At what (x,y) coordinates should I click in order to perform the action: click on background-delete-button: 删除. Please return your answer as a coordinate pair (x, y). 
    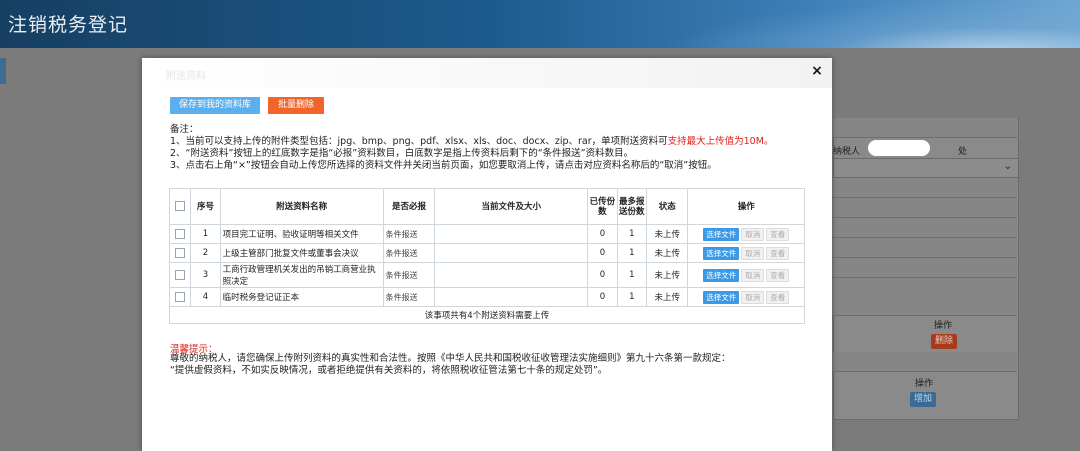
    Looking at the image, I should click on (944, 341).